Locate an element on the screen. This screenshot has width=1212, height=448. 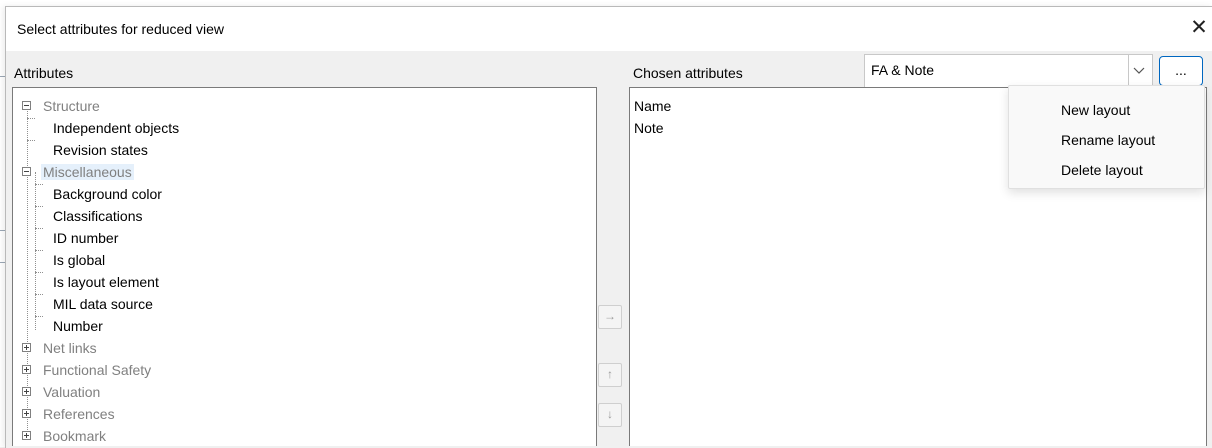
tree-node-label: Structure is located at coordinates (71, 106).